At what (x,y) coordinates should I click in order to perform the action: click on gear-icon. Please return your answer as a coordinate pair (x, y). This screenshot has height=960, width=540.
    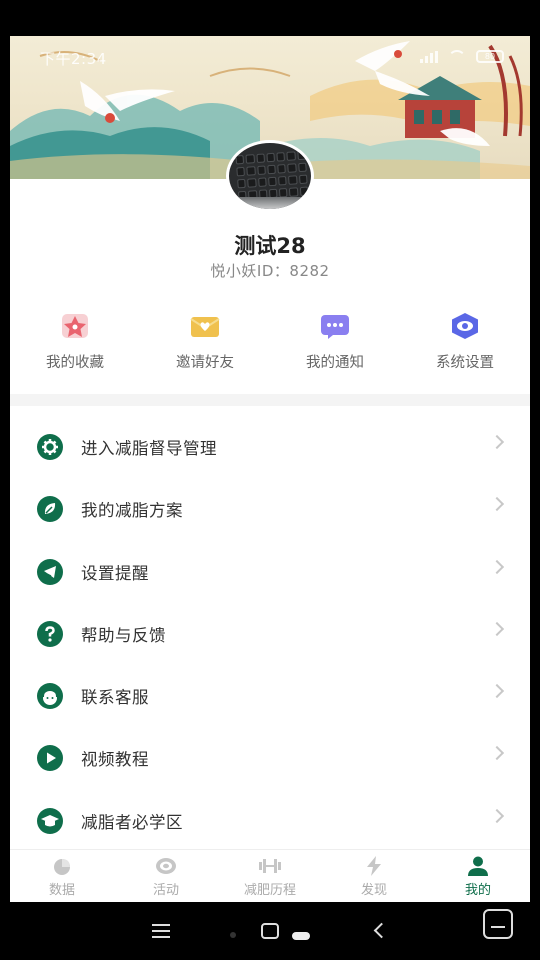
    Looking at the image, I should click on (50, 447).